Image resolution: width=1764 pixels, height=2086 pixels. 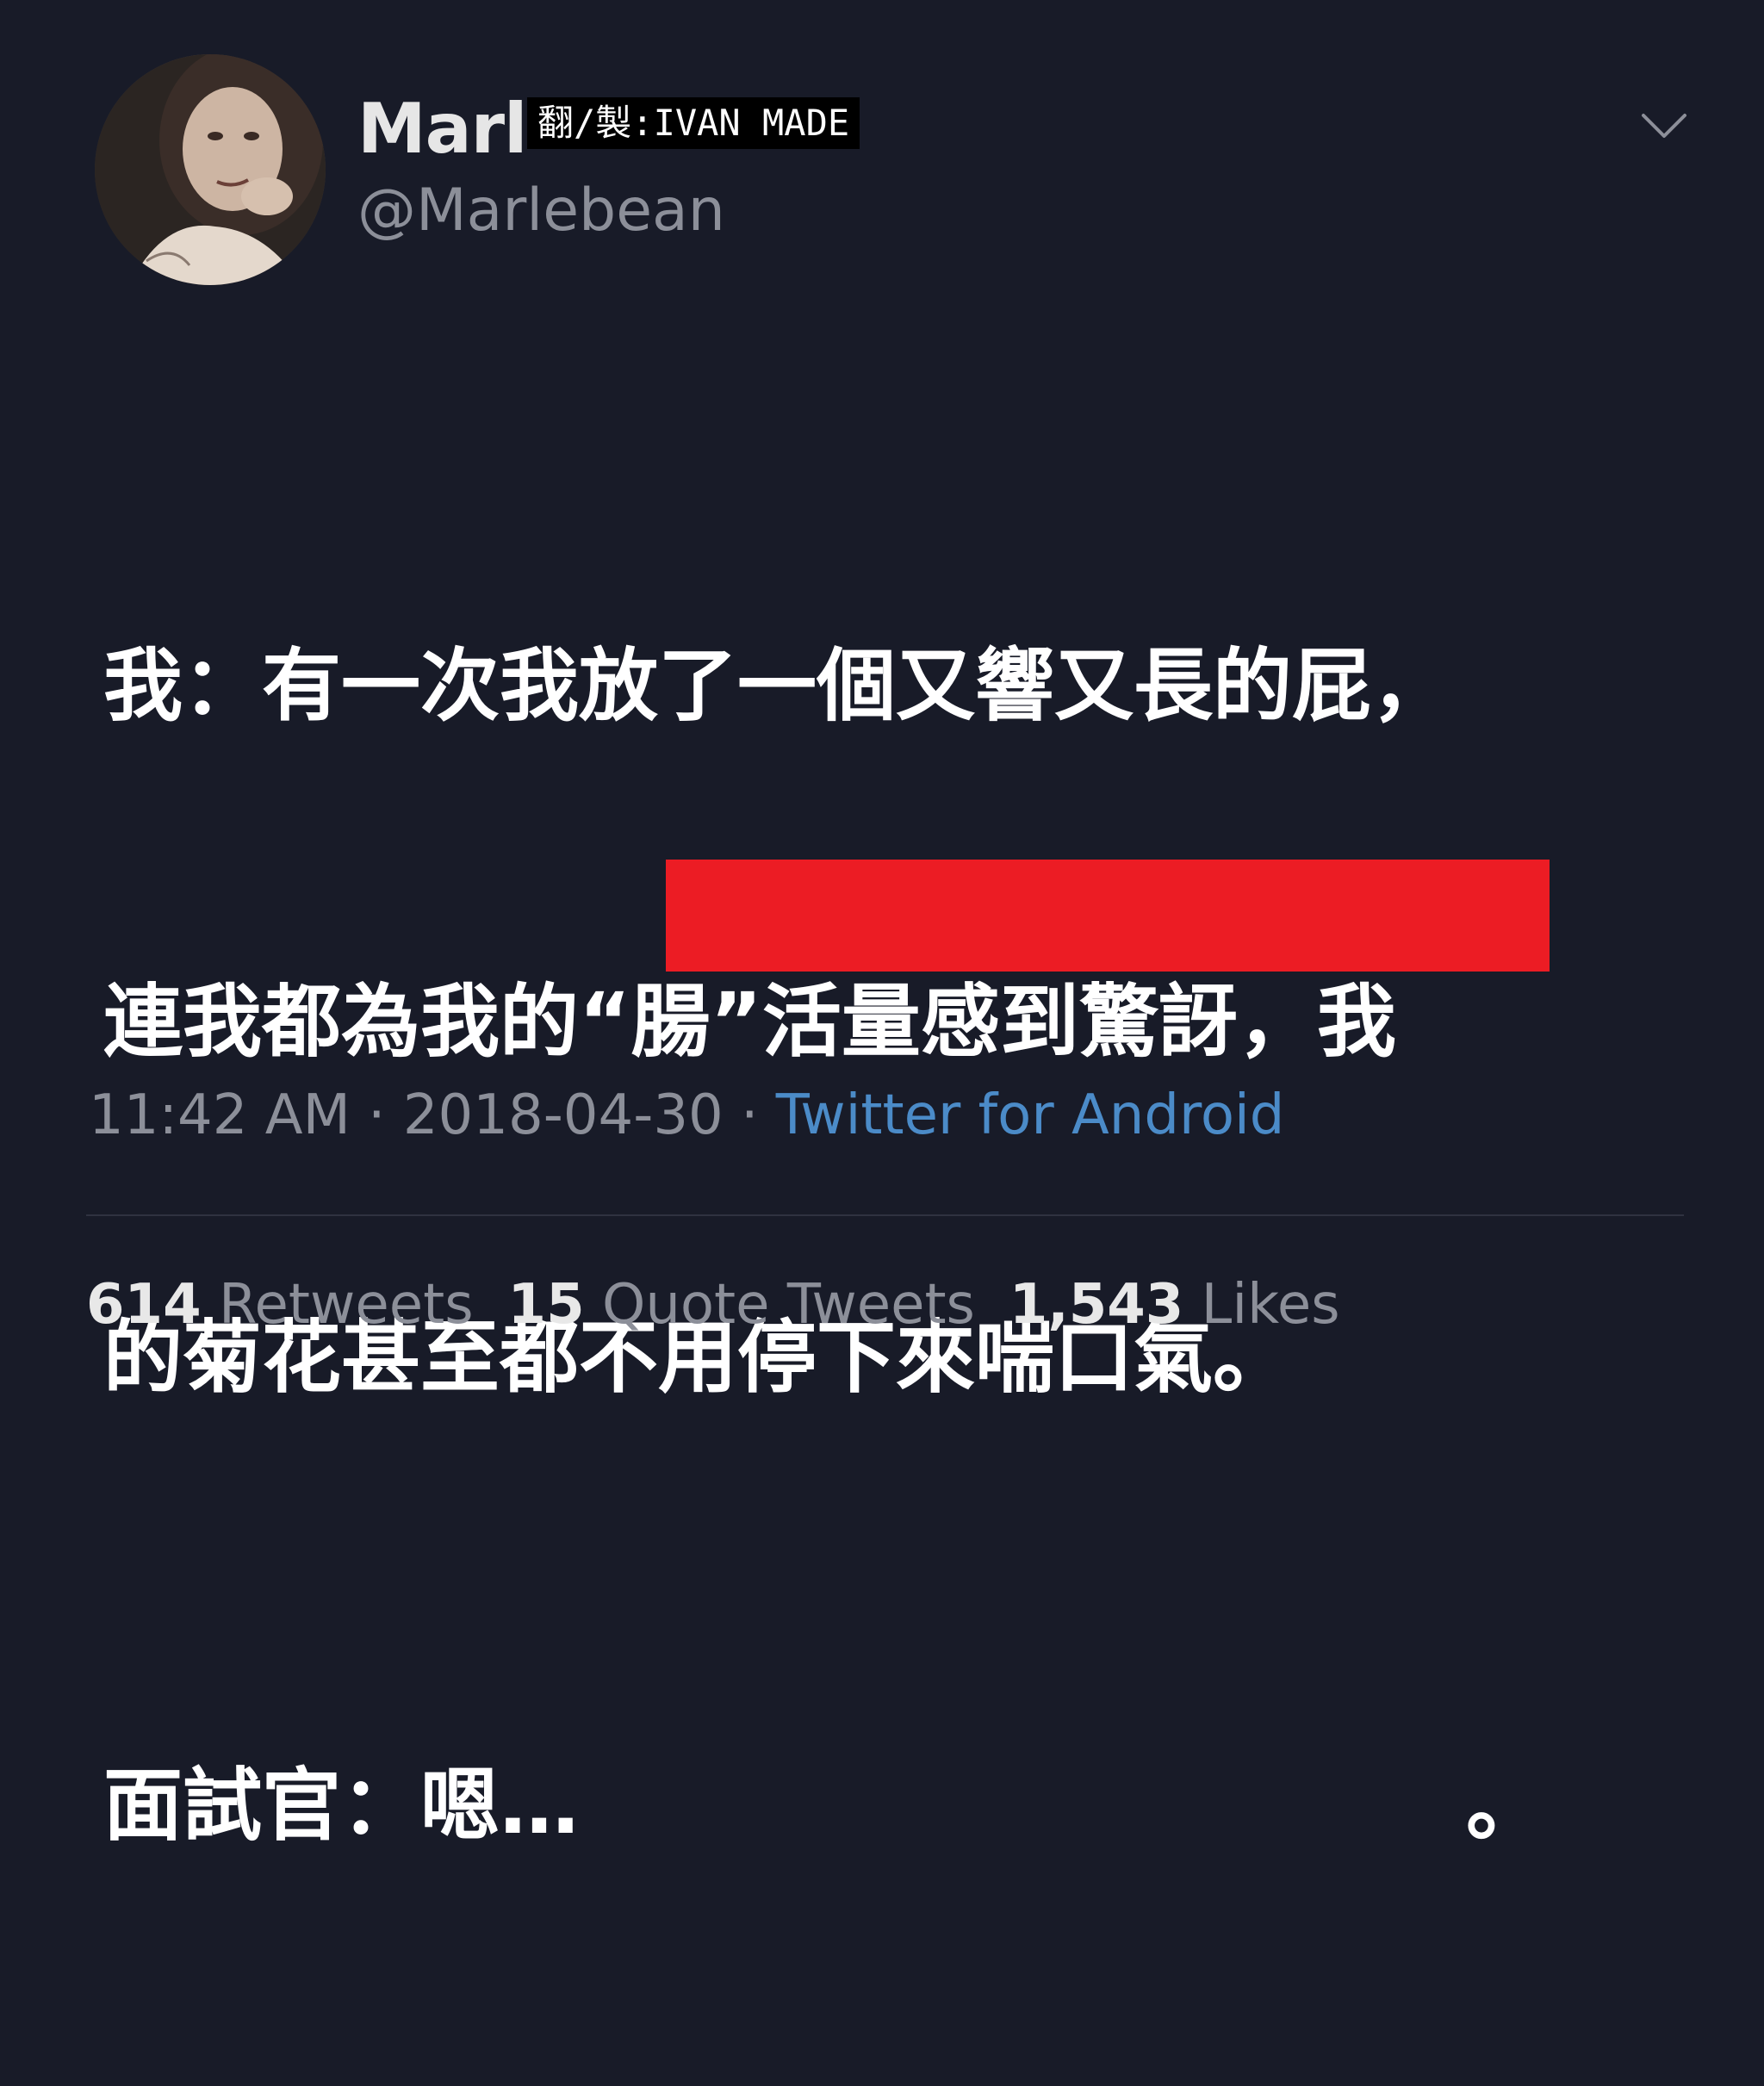 I want to click on retweets-count: 614, so click(x=144, y=1305).